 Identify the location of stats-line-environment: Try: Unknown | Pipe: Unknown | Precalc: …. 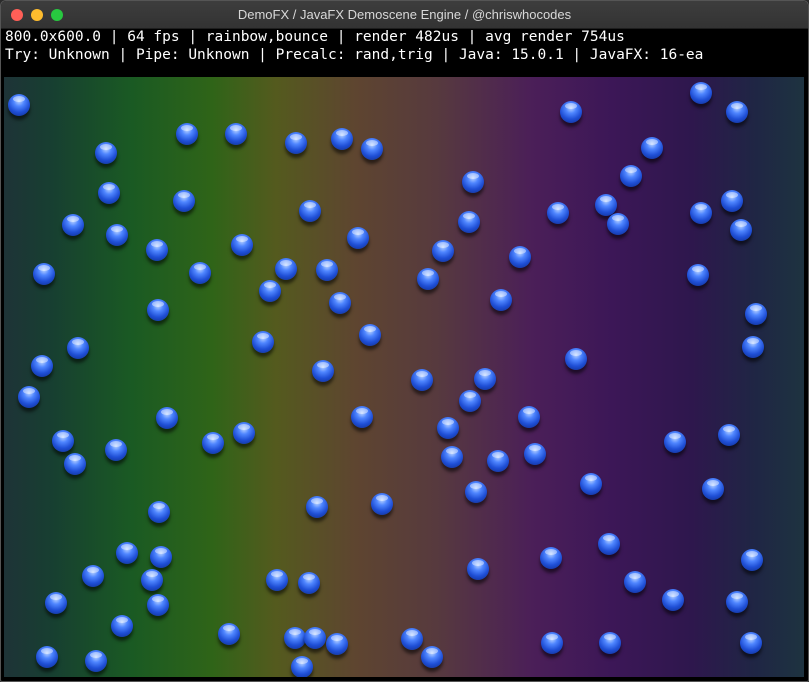
(354, 55).